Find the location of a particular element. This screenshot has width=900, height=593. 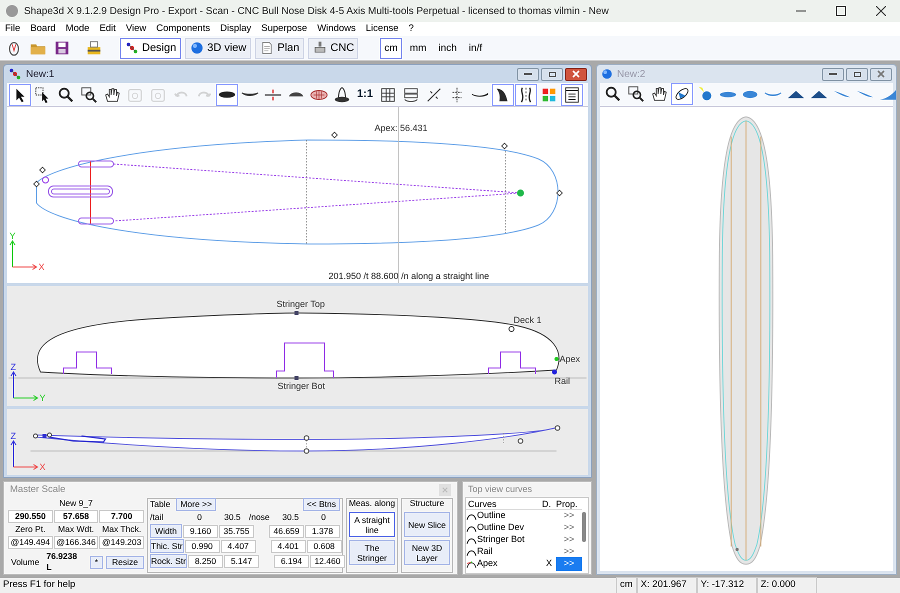

buttons-toggle-button: << Btns is located at coordinates (321, 504).